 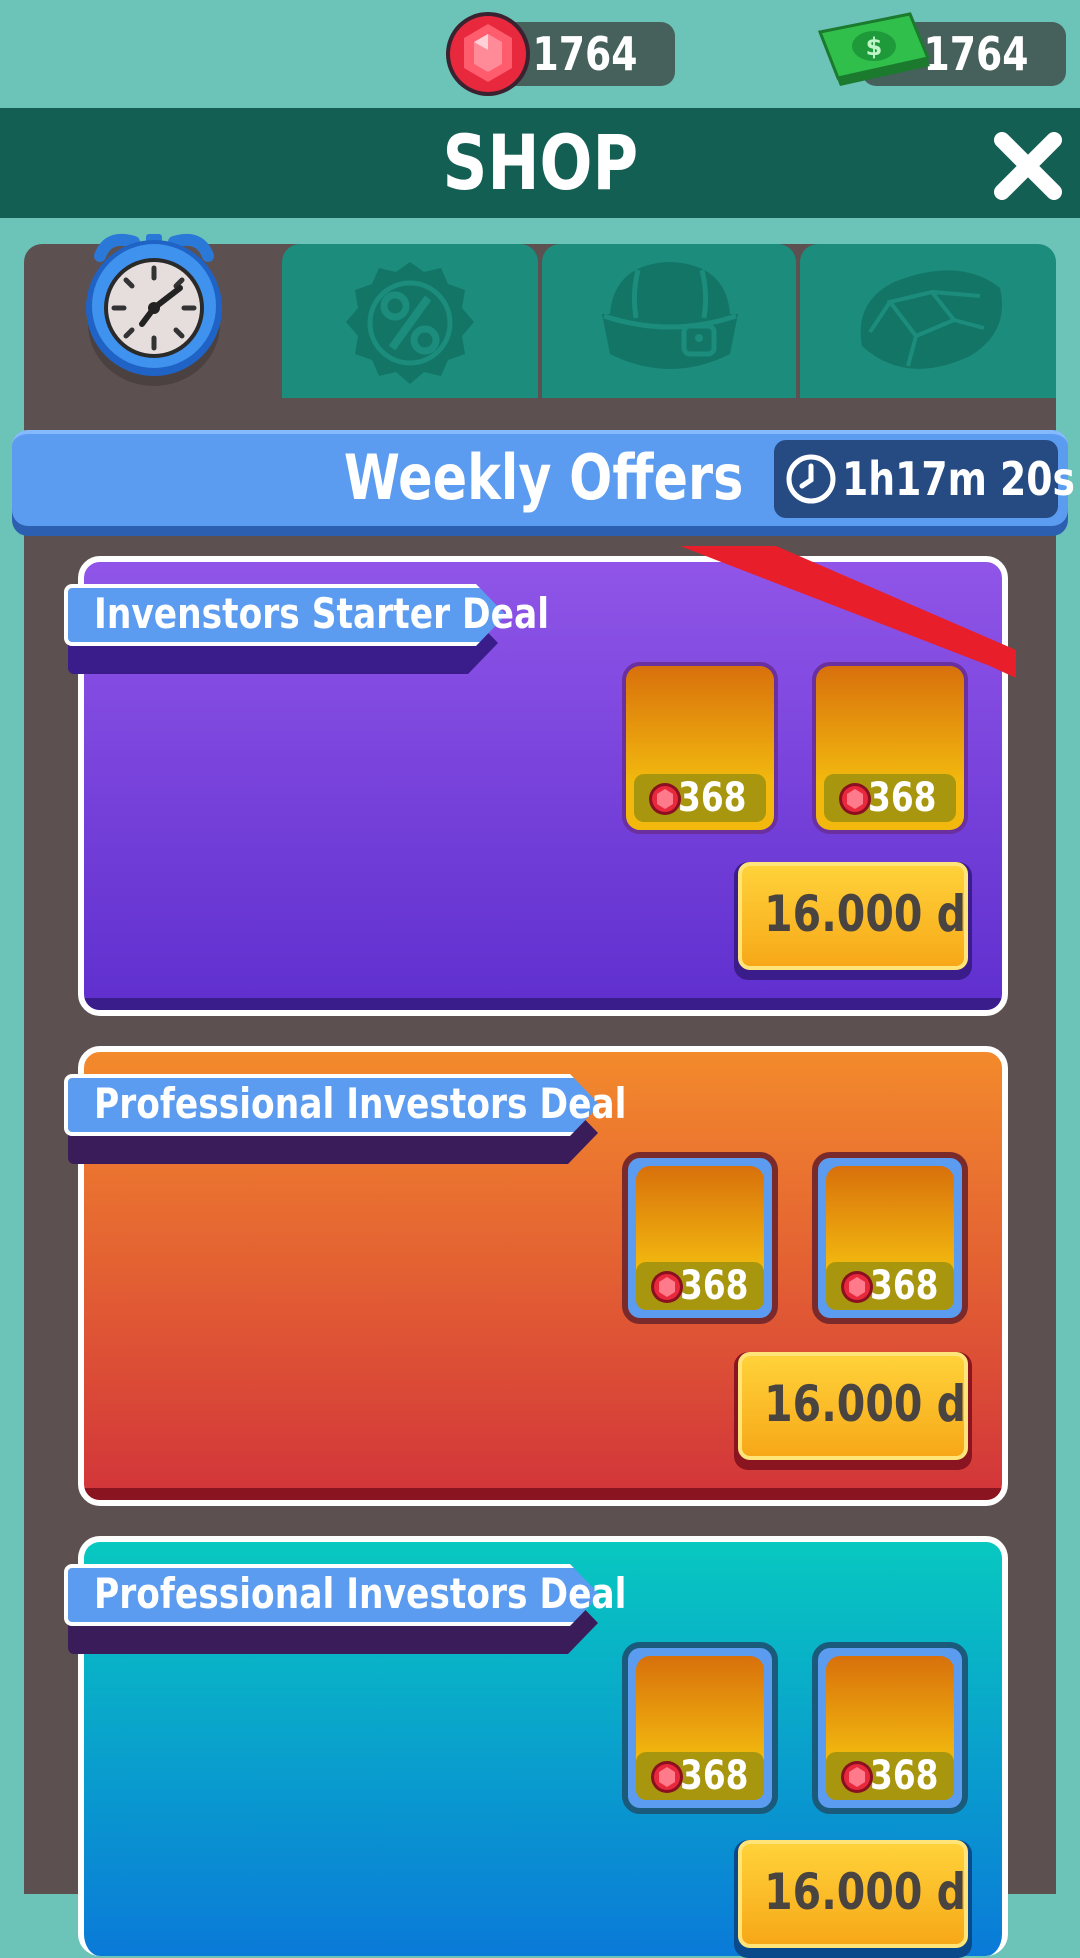 I want to click on shop-header: SHOP, so click(x=540, y=163).